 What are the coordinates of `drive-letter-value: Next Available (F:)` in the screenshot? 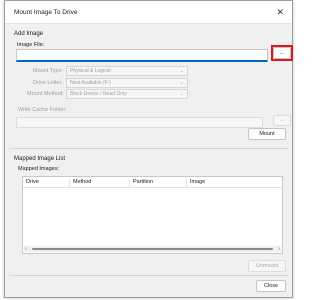 It's located at (90, 83).